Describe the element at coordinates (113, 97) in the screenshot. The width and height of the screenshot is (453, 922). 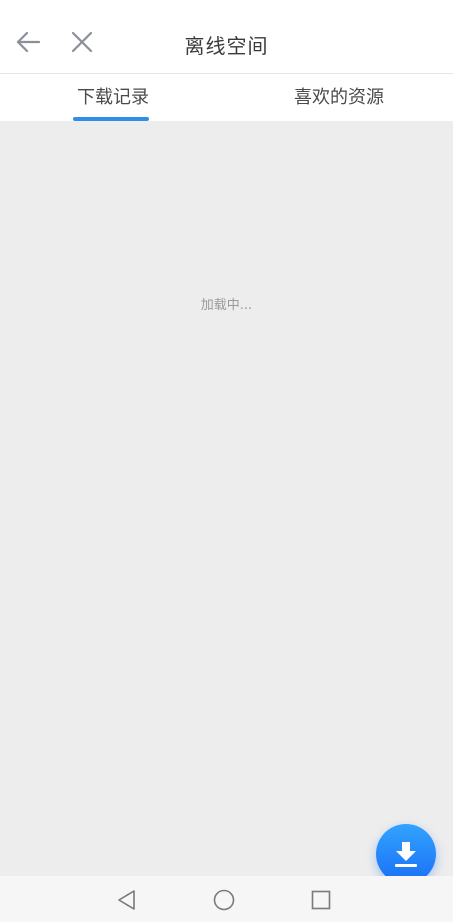
I see `tab-download-records: 下载记录` at that location.